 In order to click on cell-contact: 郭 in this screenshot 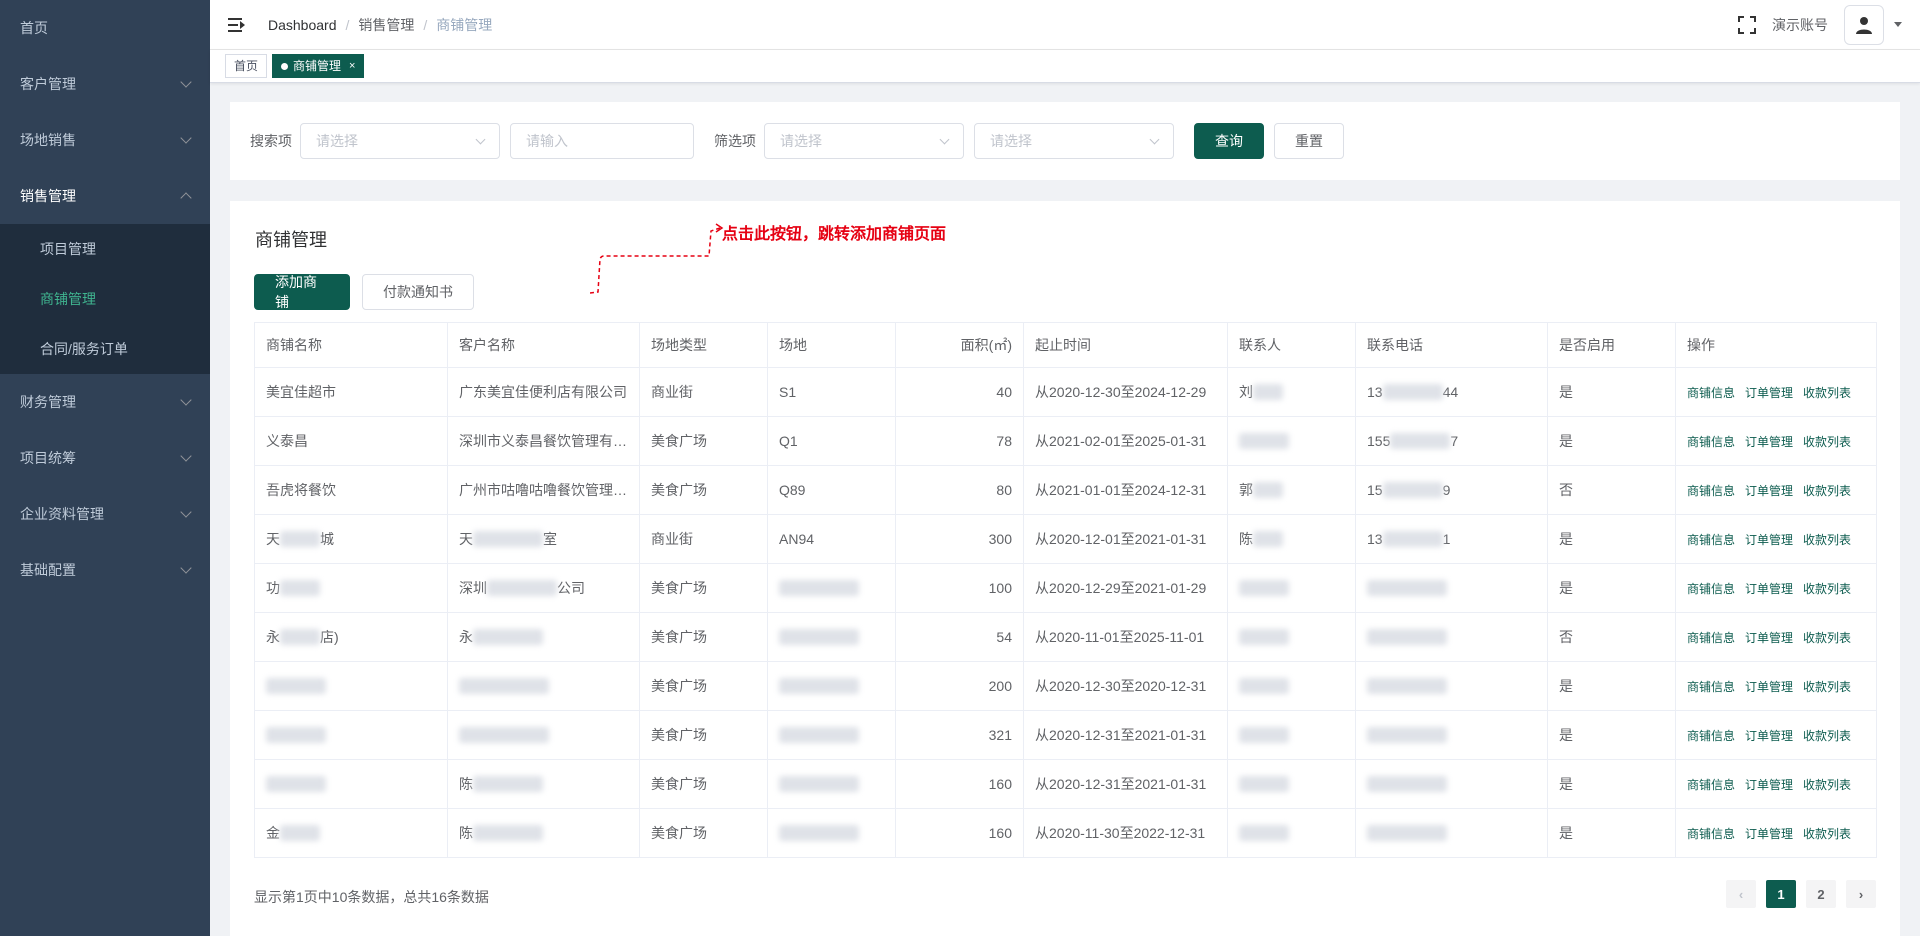, I will do `click(1291, 490)`.